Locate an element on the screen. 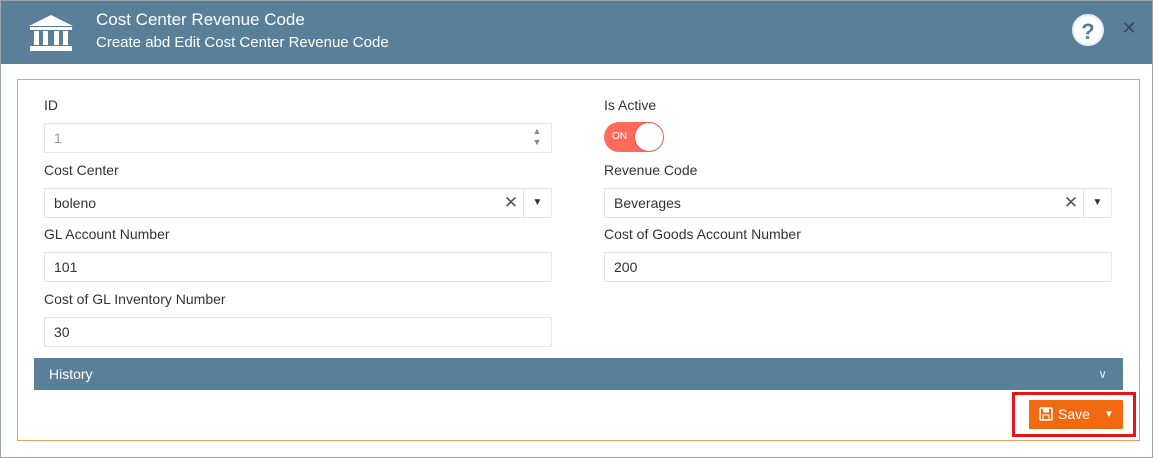 The width and height of the screenshot is (1153, 458). cost-center-combo: boleno ✕ ▼ is located at coordinates (298, 203).